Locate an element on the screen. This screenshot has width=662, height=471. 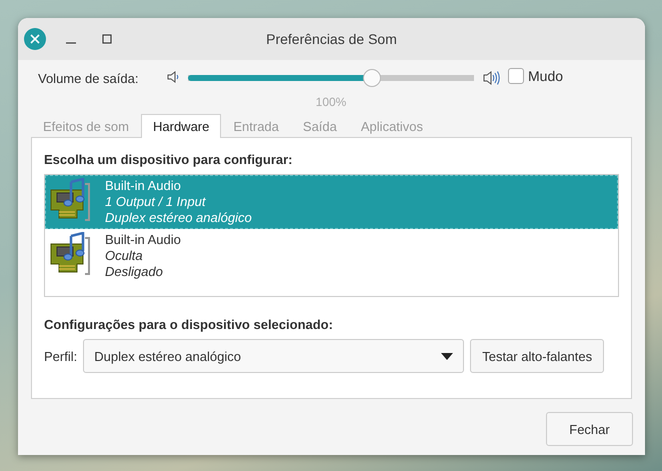
mute-label: Mudo is located at coordinates (546, 76).